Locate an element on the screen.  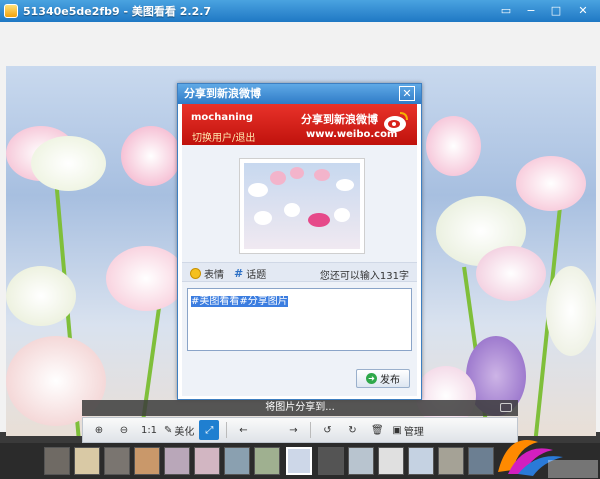
emoji-icon is located at coordinates (195, 273).